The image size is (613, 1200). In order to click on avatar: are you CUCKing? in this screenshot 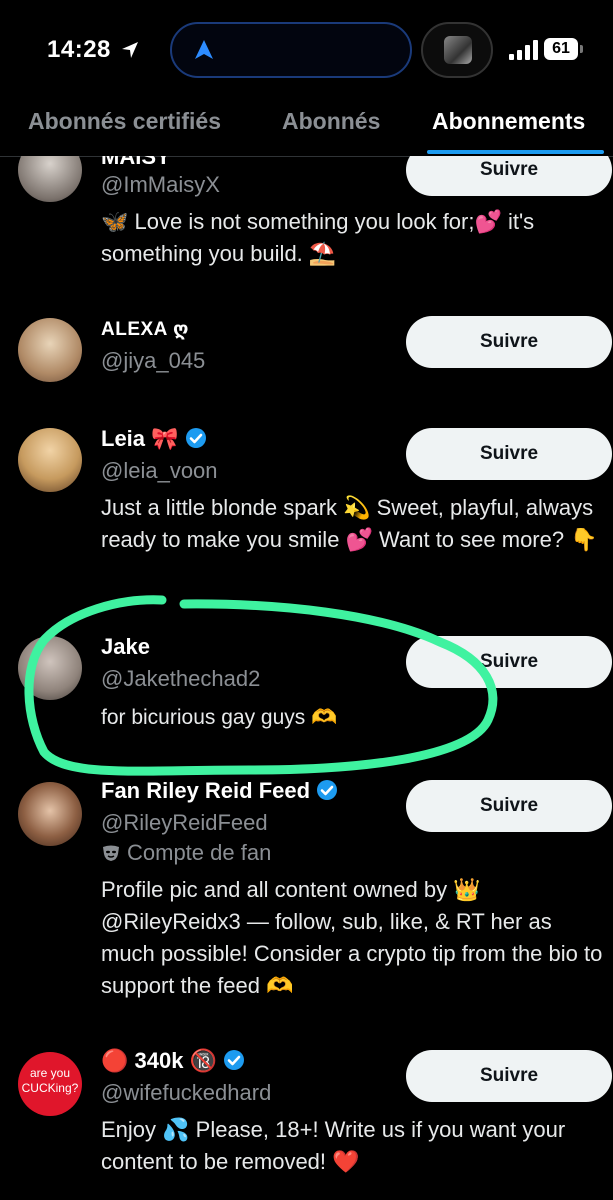, I will do `click(50, 1084)`.